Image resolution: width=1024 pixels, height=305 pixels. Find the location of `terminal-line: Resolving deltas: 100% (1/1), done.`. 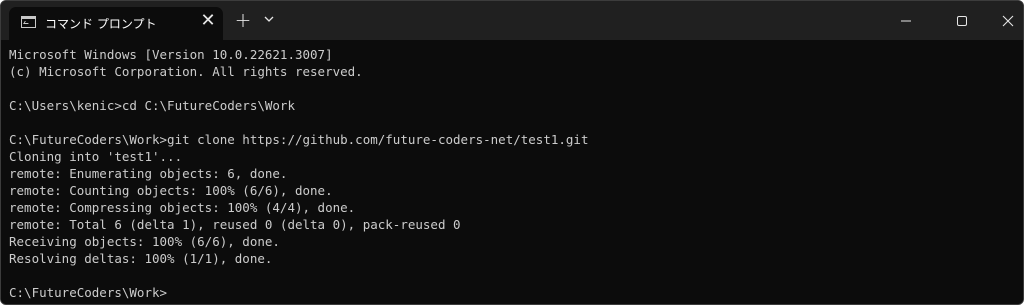

terminal-line: Resolving deltas: 100% (1/1), done. is located at coordinates (141, 258).